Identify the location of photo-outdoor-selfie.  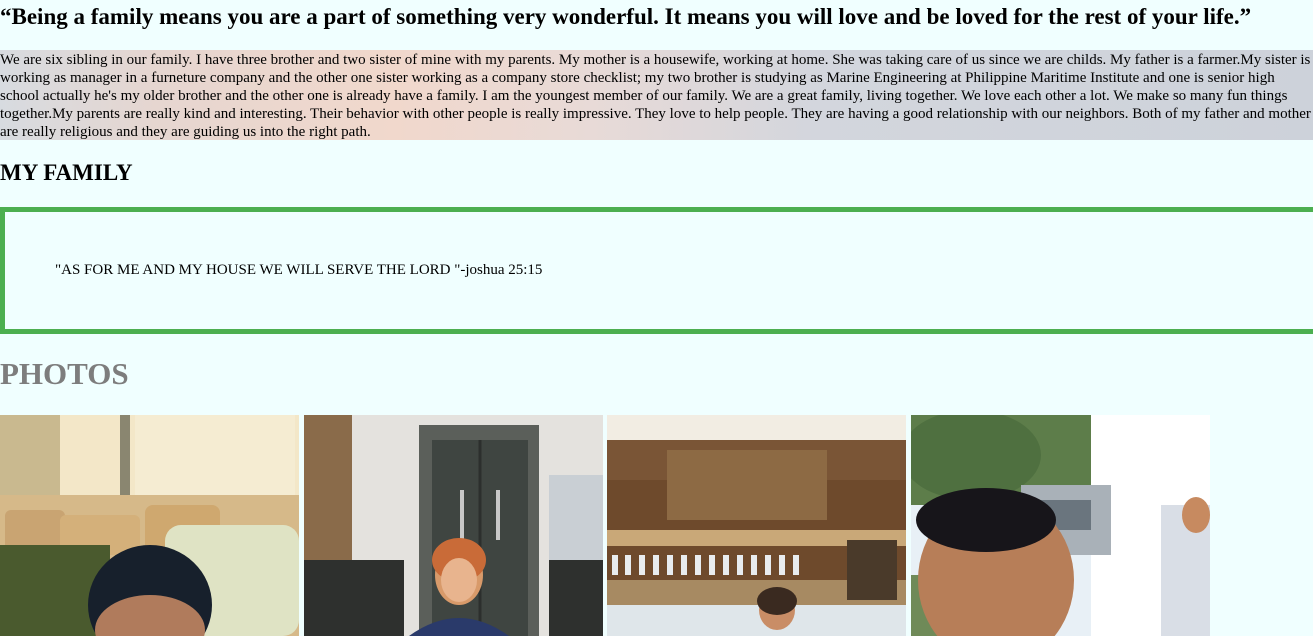
(1060, 525).